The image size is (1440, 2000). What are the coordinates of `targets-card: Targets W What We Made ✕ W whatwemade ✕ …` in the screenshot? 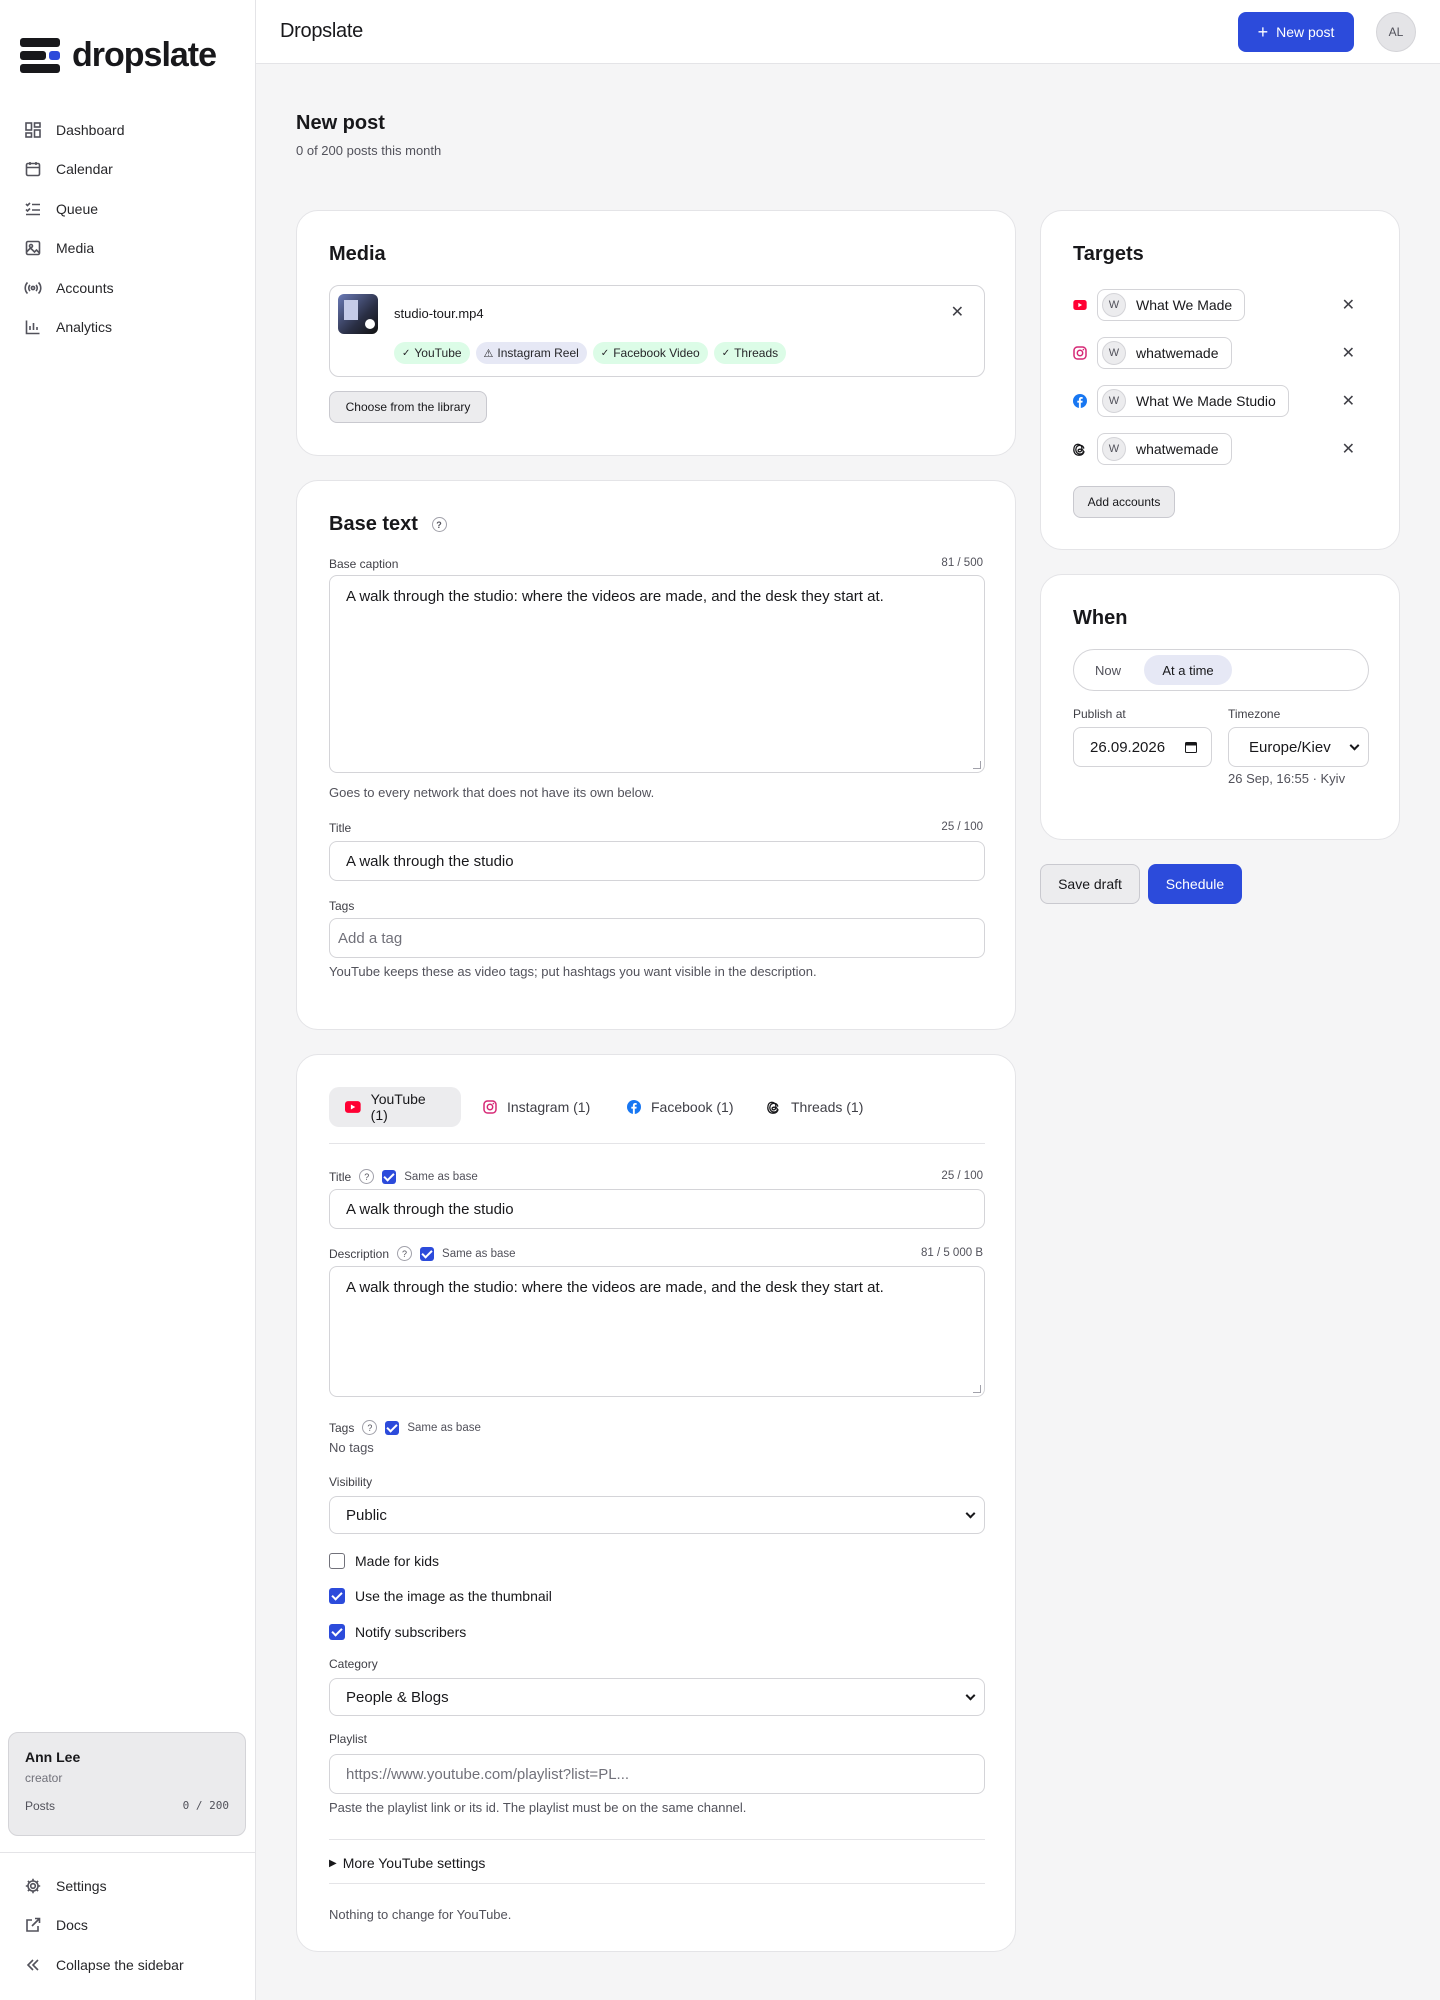 It's located at (1220, 380).